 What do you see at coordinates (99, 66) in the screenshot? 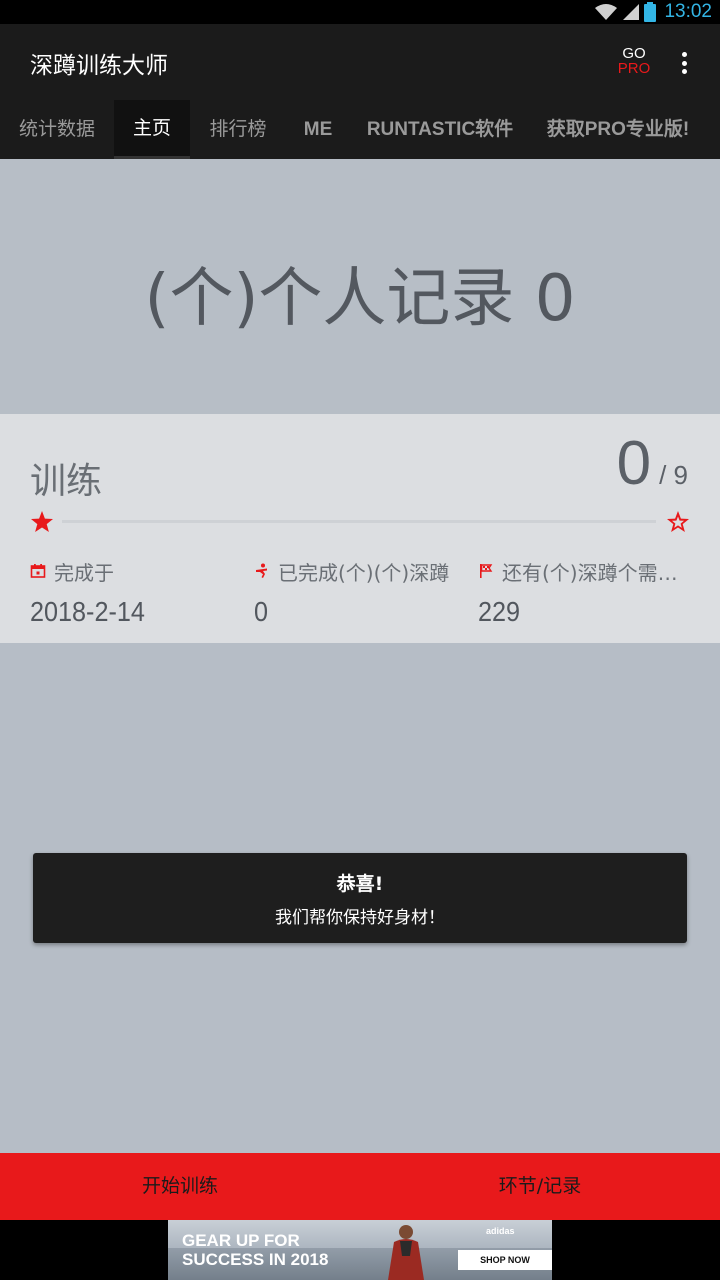
I see `app-title: 深蹲训练大师` at bounding box center [99, 66].